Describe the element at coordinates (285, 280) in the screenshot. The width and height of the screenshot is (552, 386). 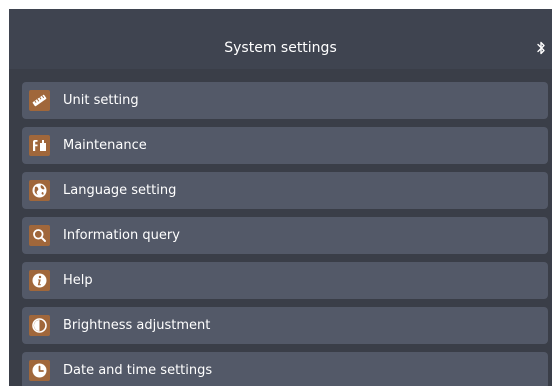
I see `help-item: Help` at that location.